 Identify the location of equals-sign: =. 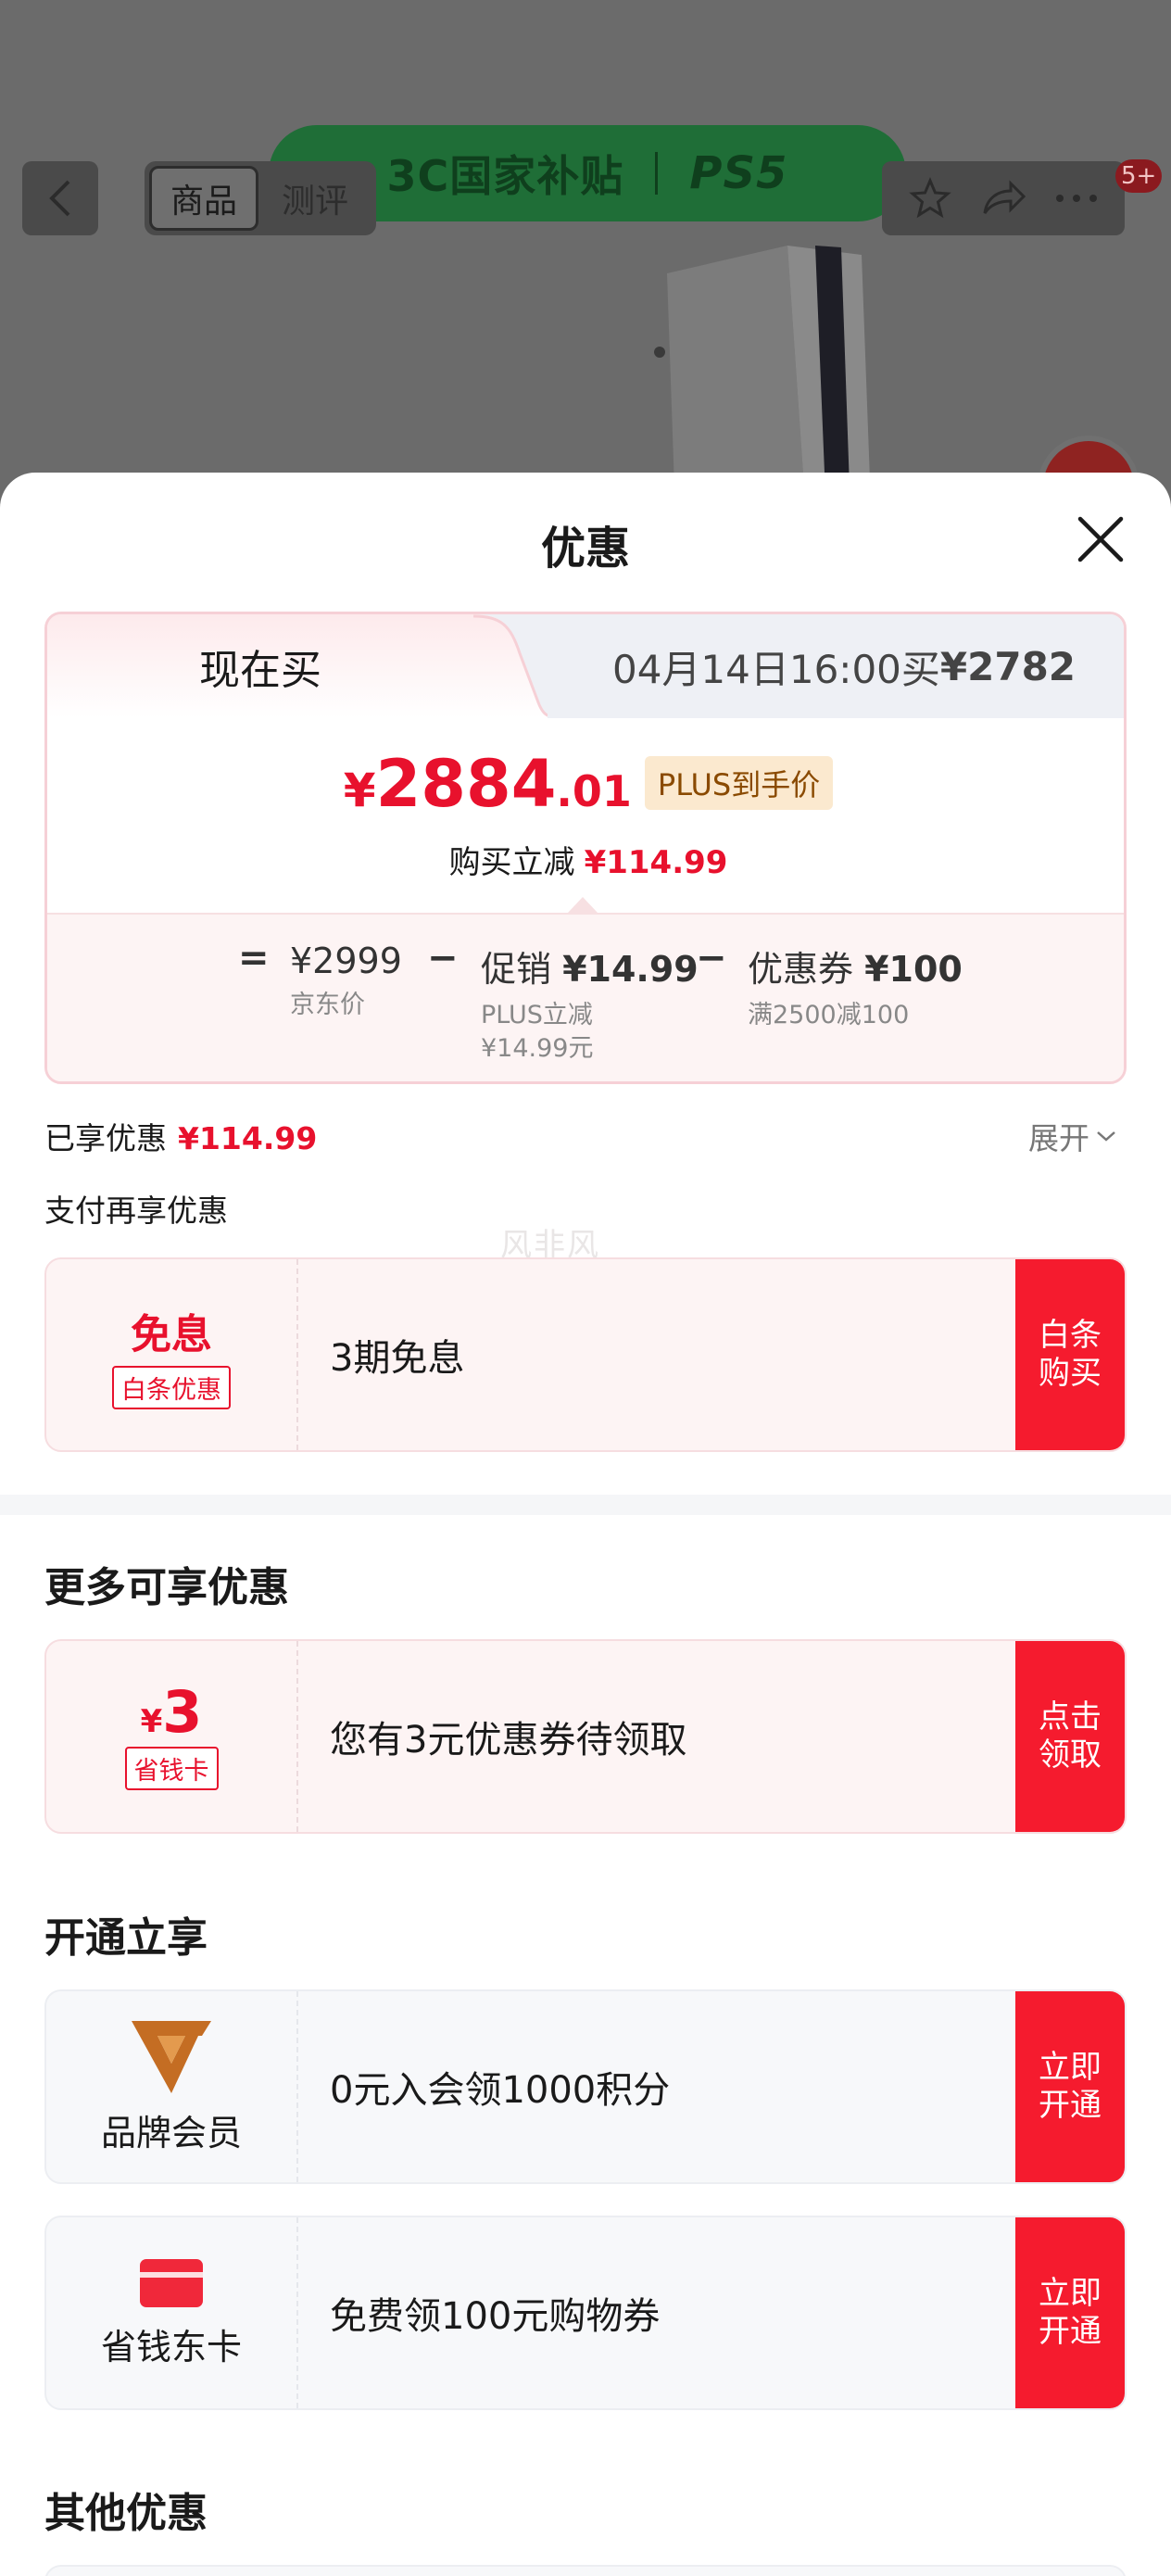
(254, 958).